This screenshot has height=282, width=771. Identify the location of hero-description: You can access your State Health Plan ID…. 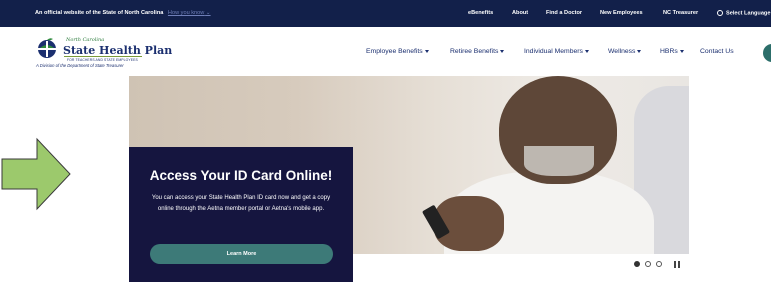
(241, 203).